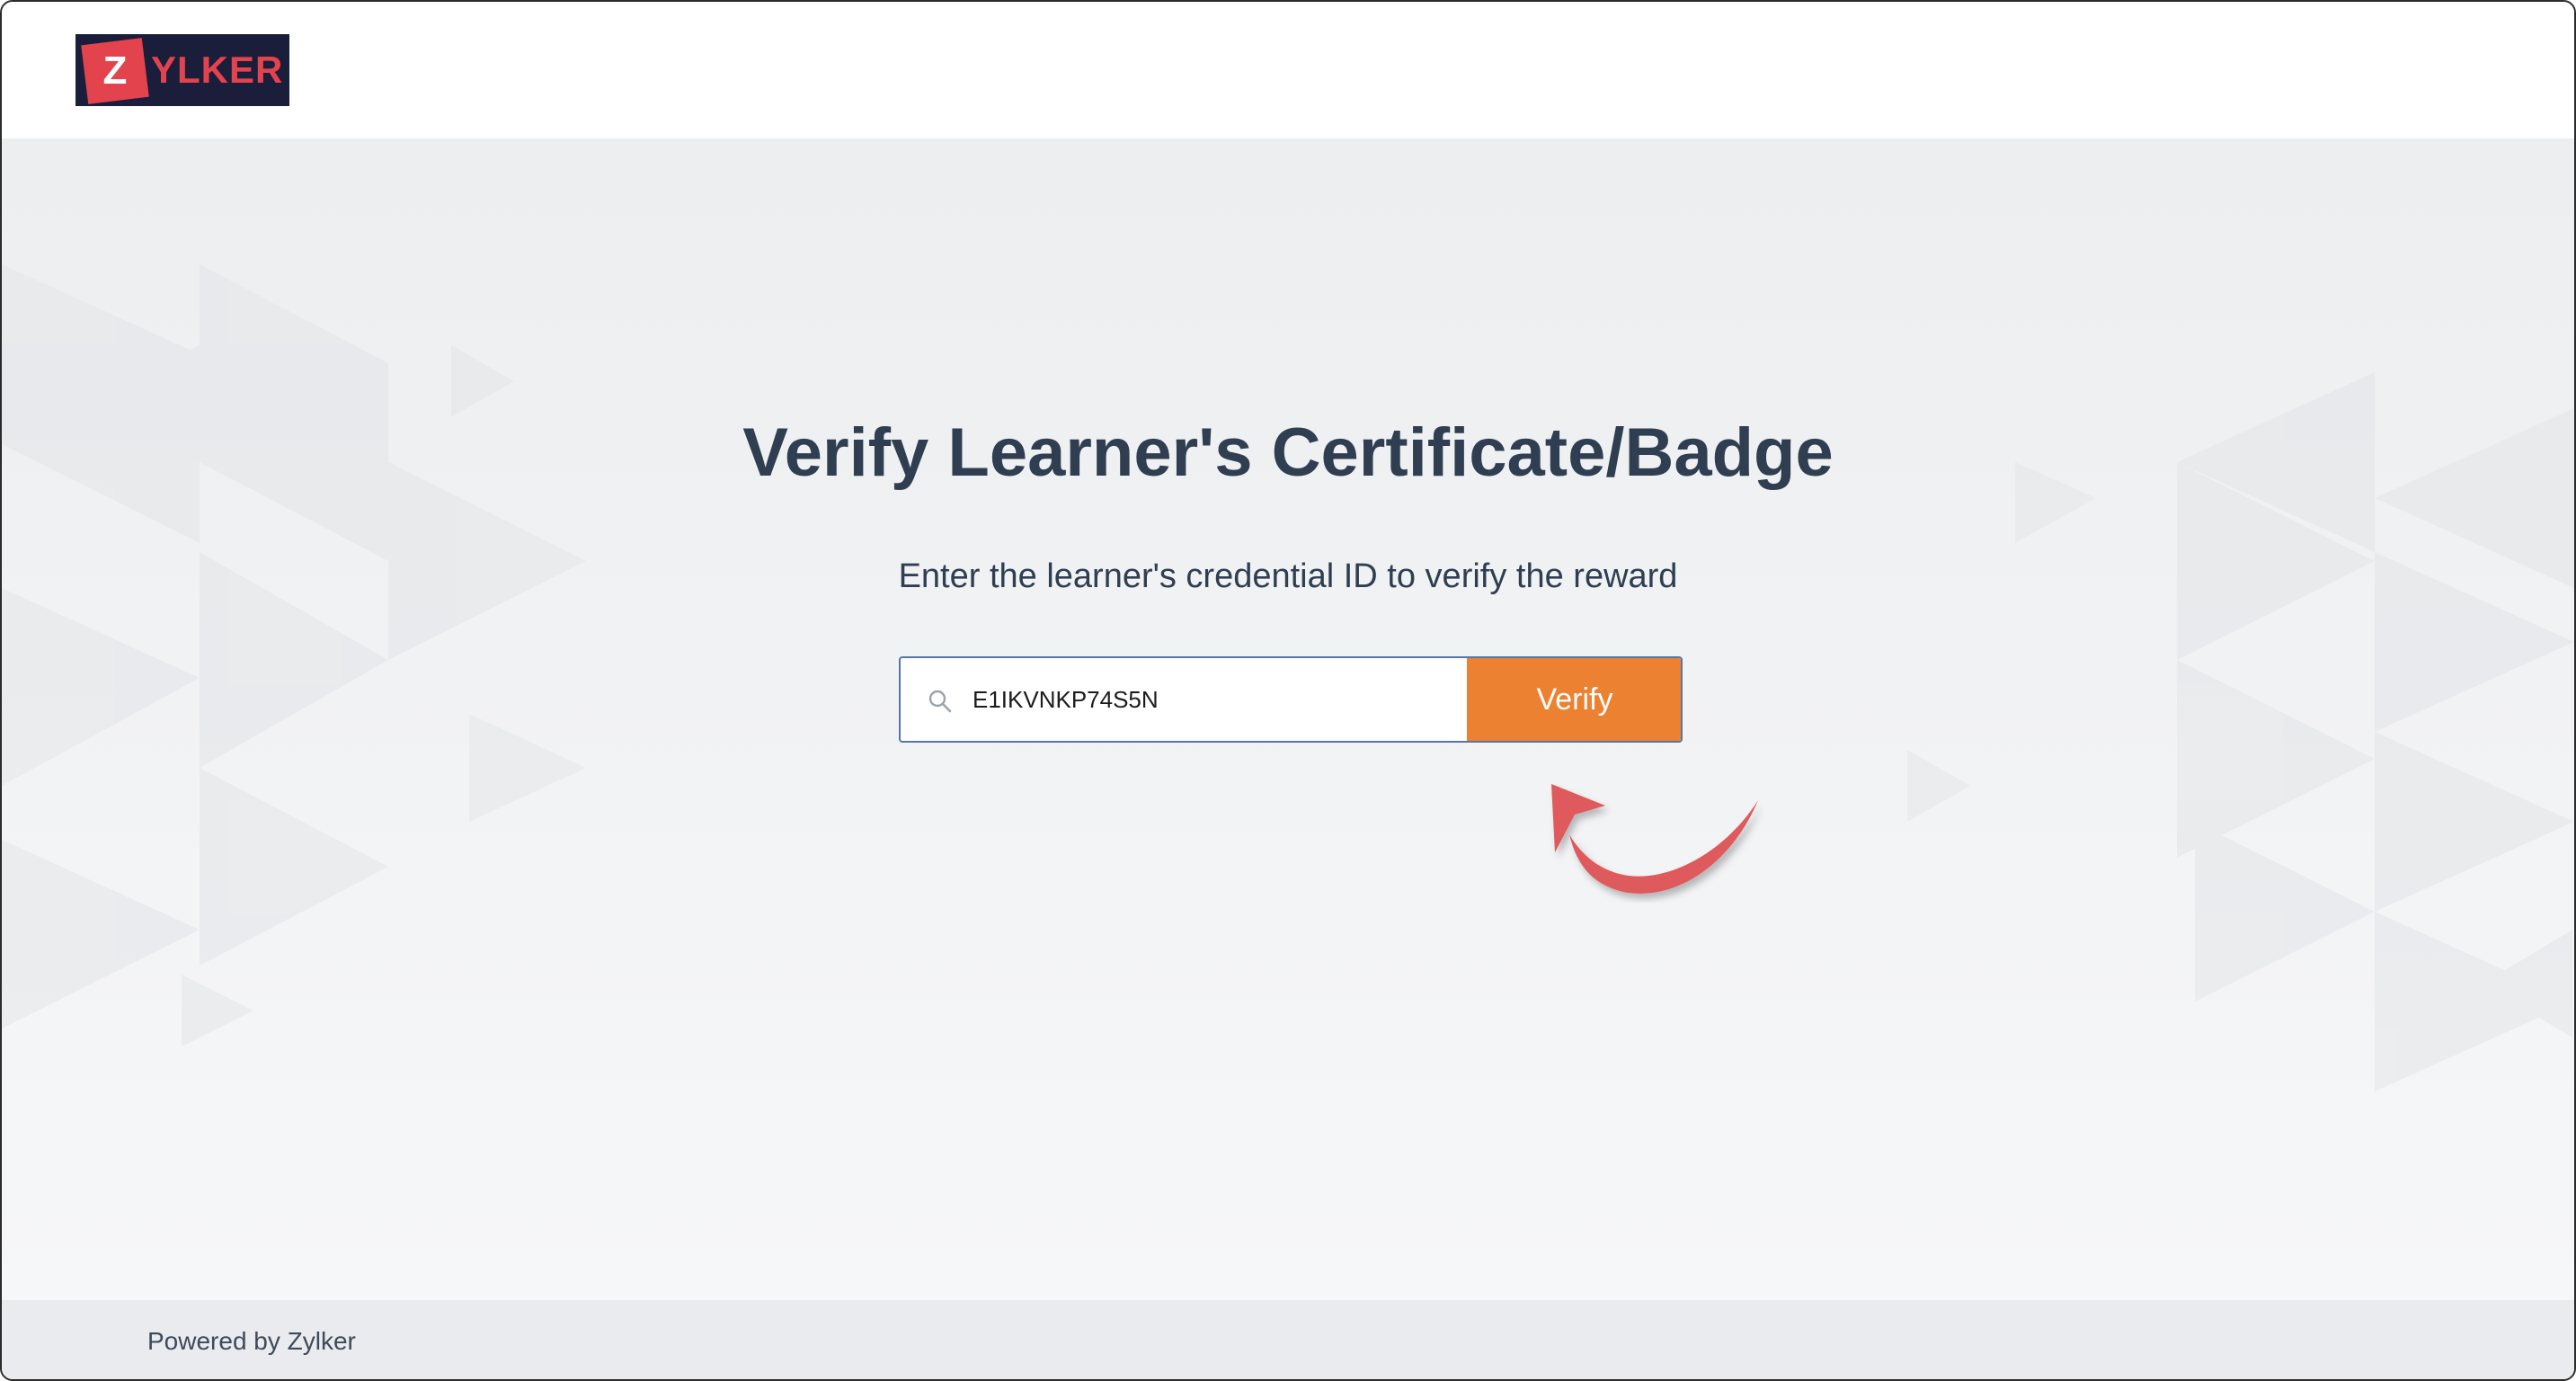  I want to click on powered-by-text: Powered by Zylker, so click(251, 1341).